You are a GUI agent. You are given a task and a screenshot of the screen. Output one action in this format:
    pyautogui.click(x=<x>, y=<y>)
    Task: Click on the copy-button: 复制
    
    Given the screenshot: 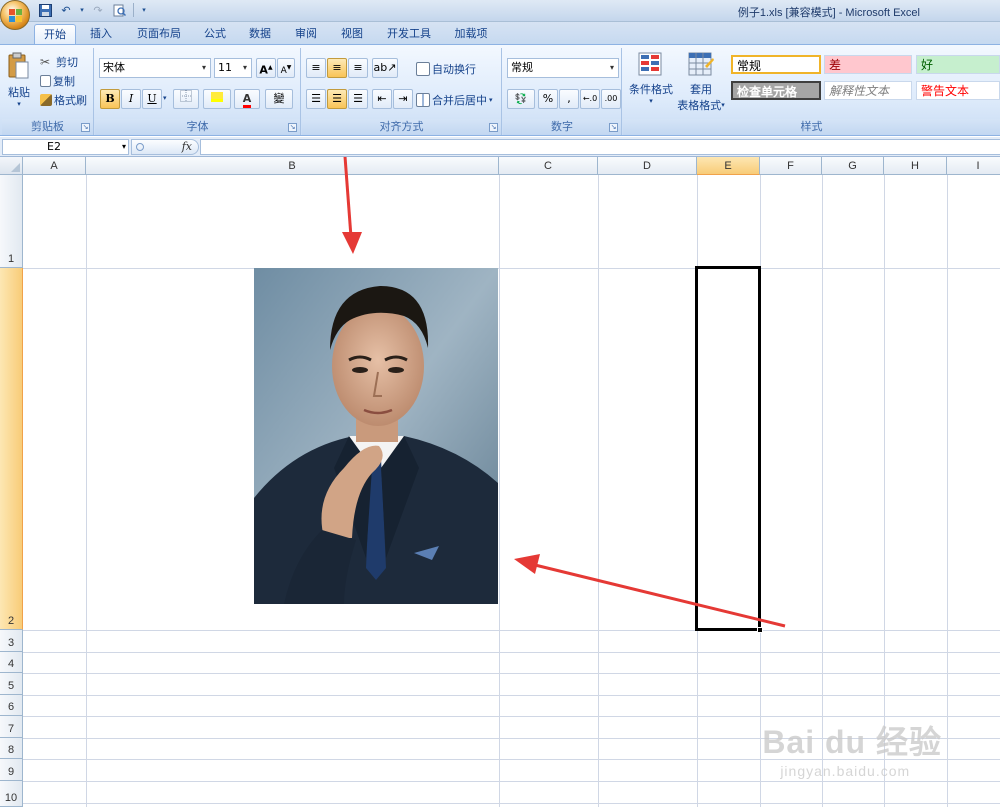 What is the action you would take?
    pyautogui.click(x=57, y=81)
    